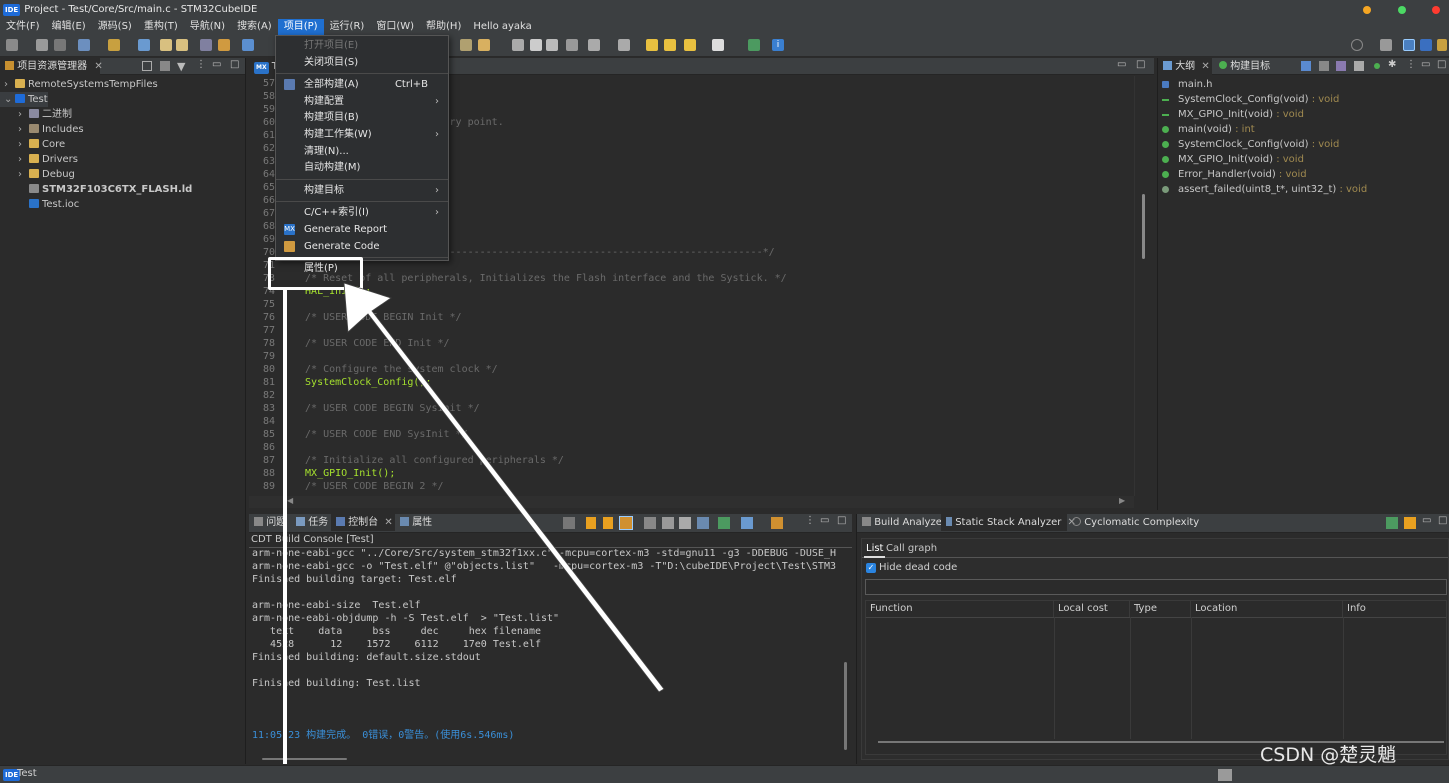  What do you see at coordinates (960, 609) in the screenshot?
I see `column-header-function: Function` at bounding box center [960, 609].